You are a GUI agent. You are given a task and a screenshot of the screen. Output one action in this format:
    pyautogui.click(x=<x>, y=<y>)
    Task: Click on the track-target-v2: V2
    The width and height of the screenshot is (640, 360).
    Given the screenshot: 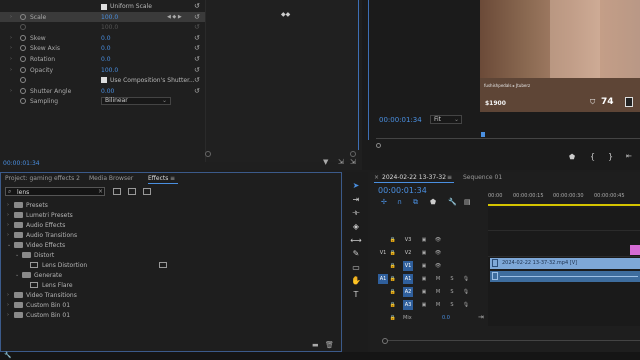 What is the action you would take?
    pyautogui.click(x=408, y=253)
    